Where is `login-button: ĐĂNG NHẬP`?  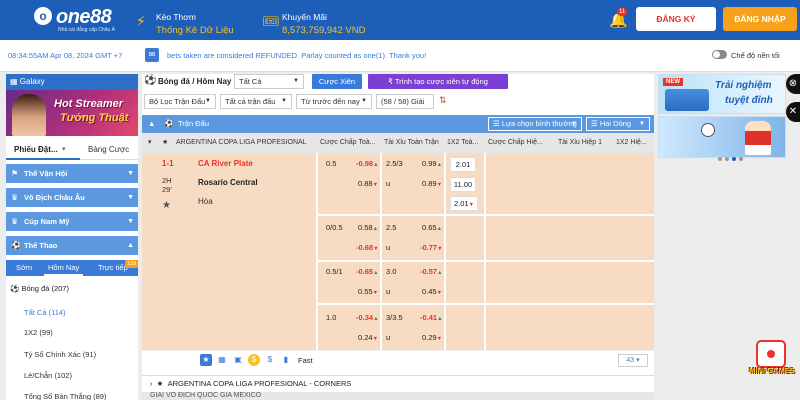 login-button: ĐĂNG NHẬP is located at coordinates (760, 19).